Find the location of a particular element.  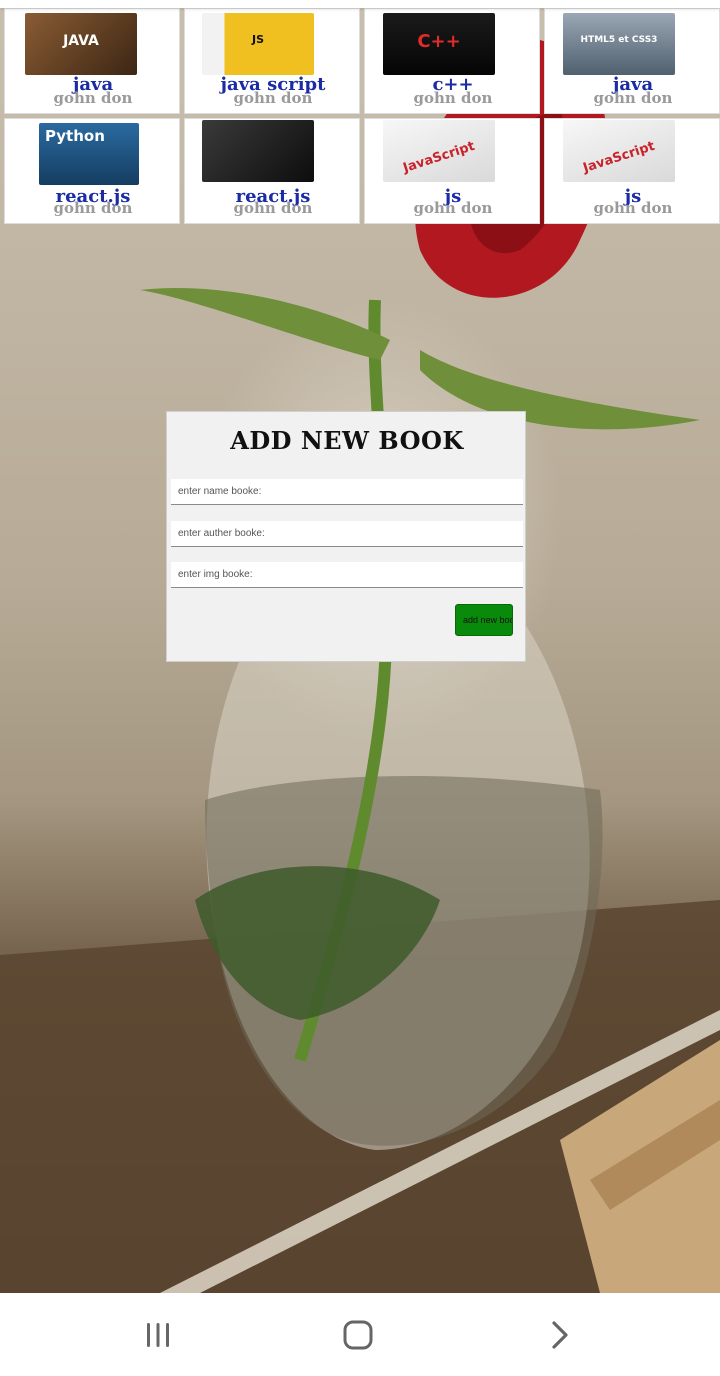

book-card: C++ c++ gohn don is located at coordinates (452, 61).